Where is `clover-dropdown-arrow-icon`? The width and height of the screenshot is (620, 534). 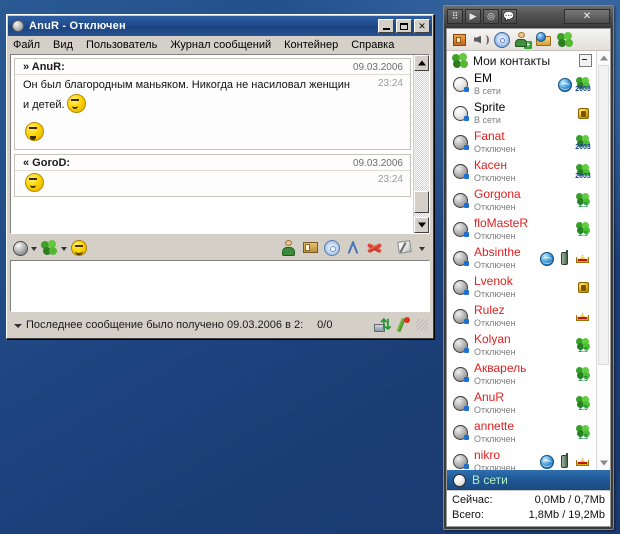 clover-dropdown-arrow-icon is located at coordinates (64, 248).